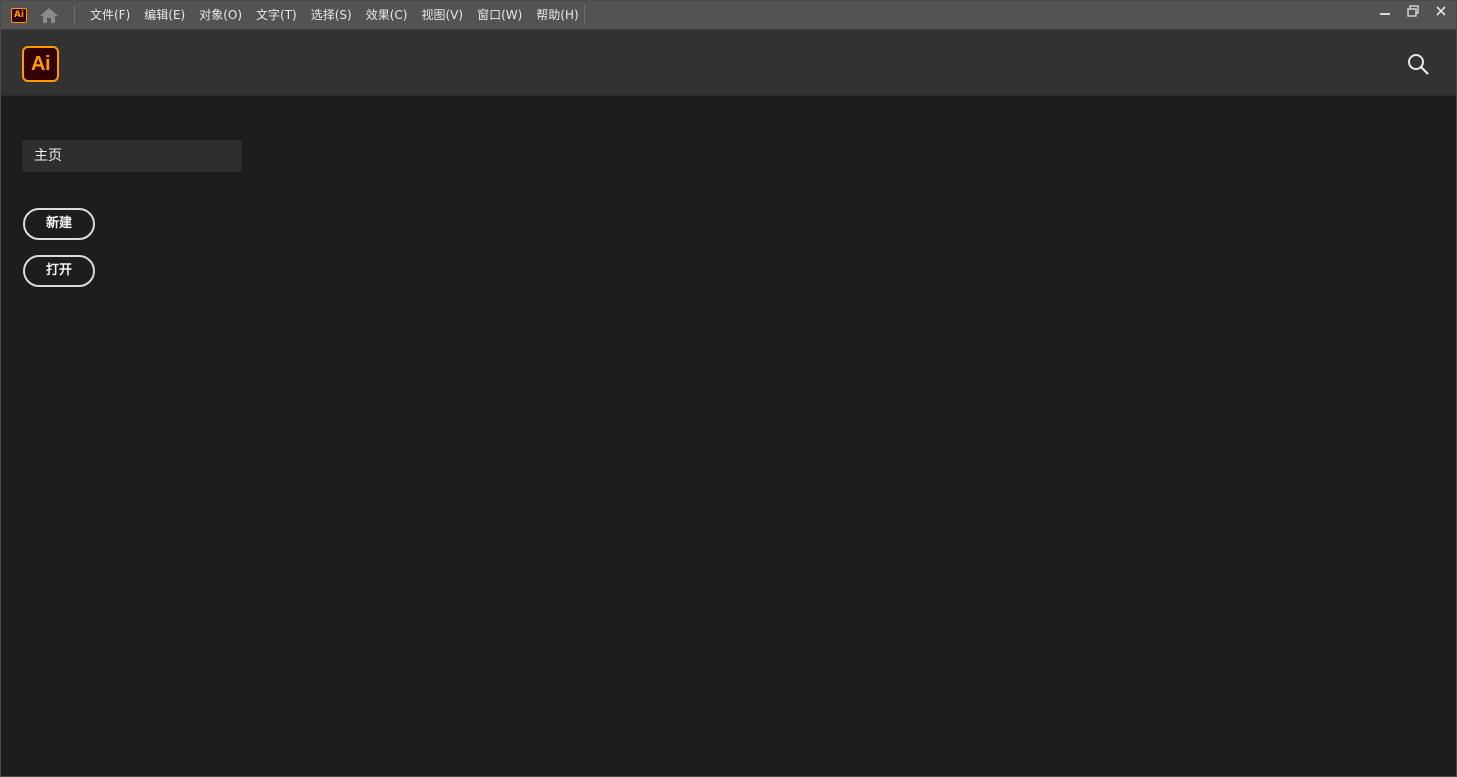 This screenshot has height=777, width=1457. I want to click on menu-file: 文件(F), so click(110, 15).